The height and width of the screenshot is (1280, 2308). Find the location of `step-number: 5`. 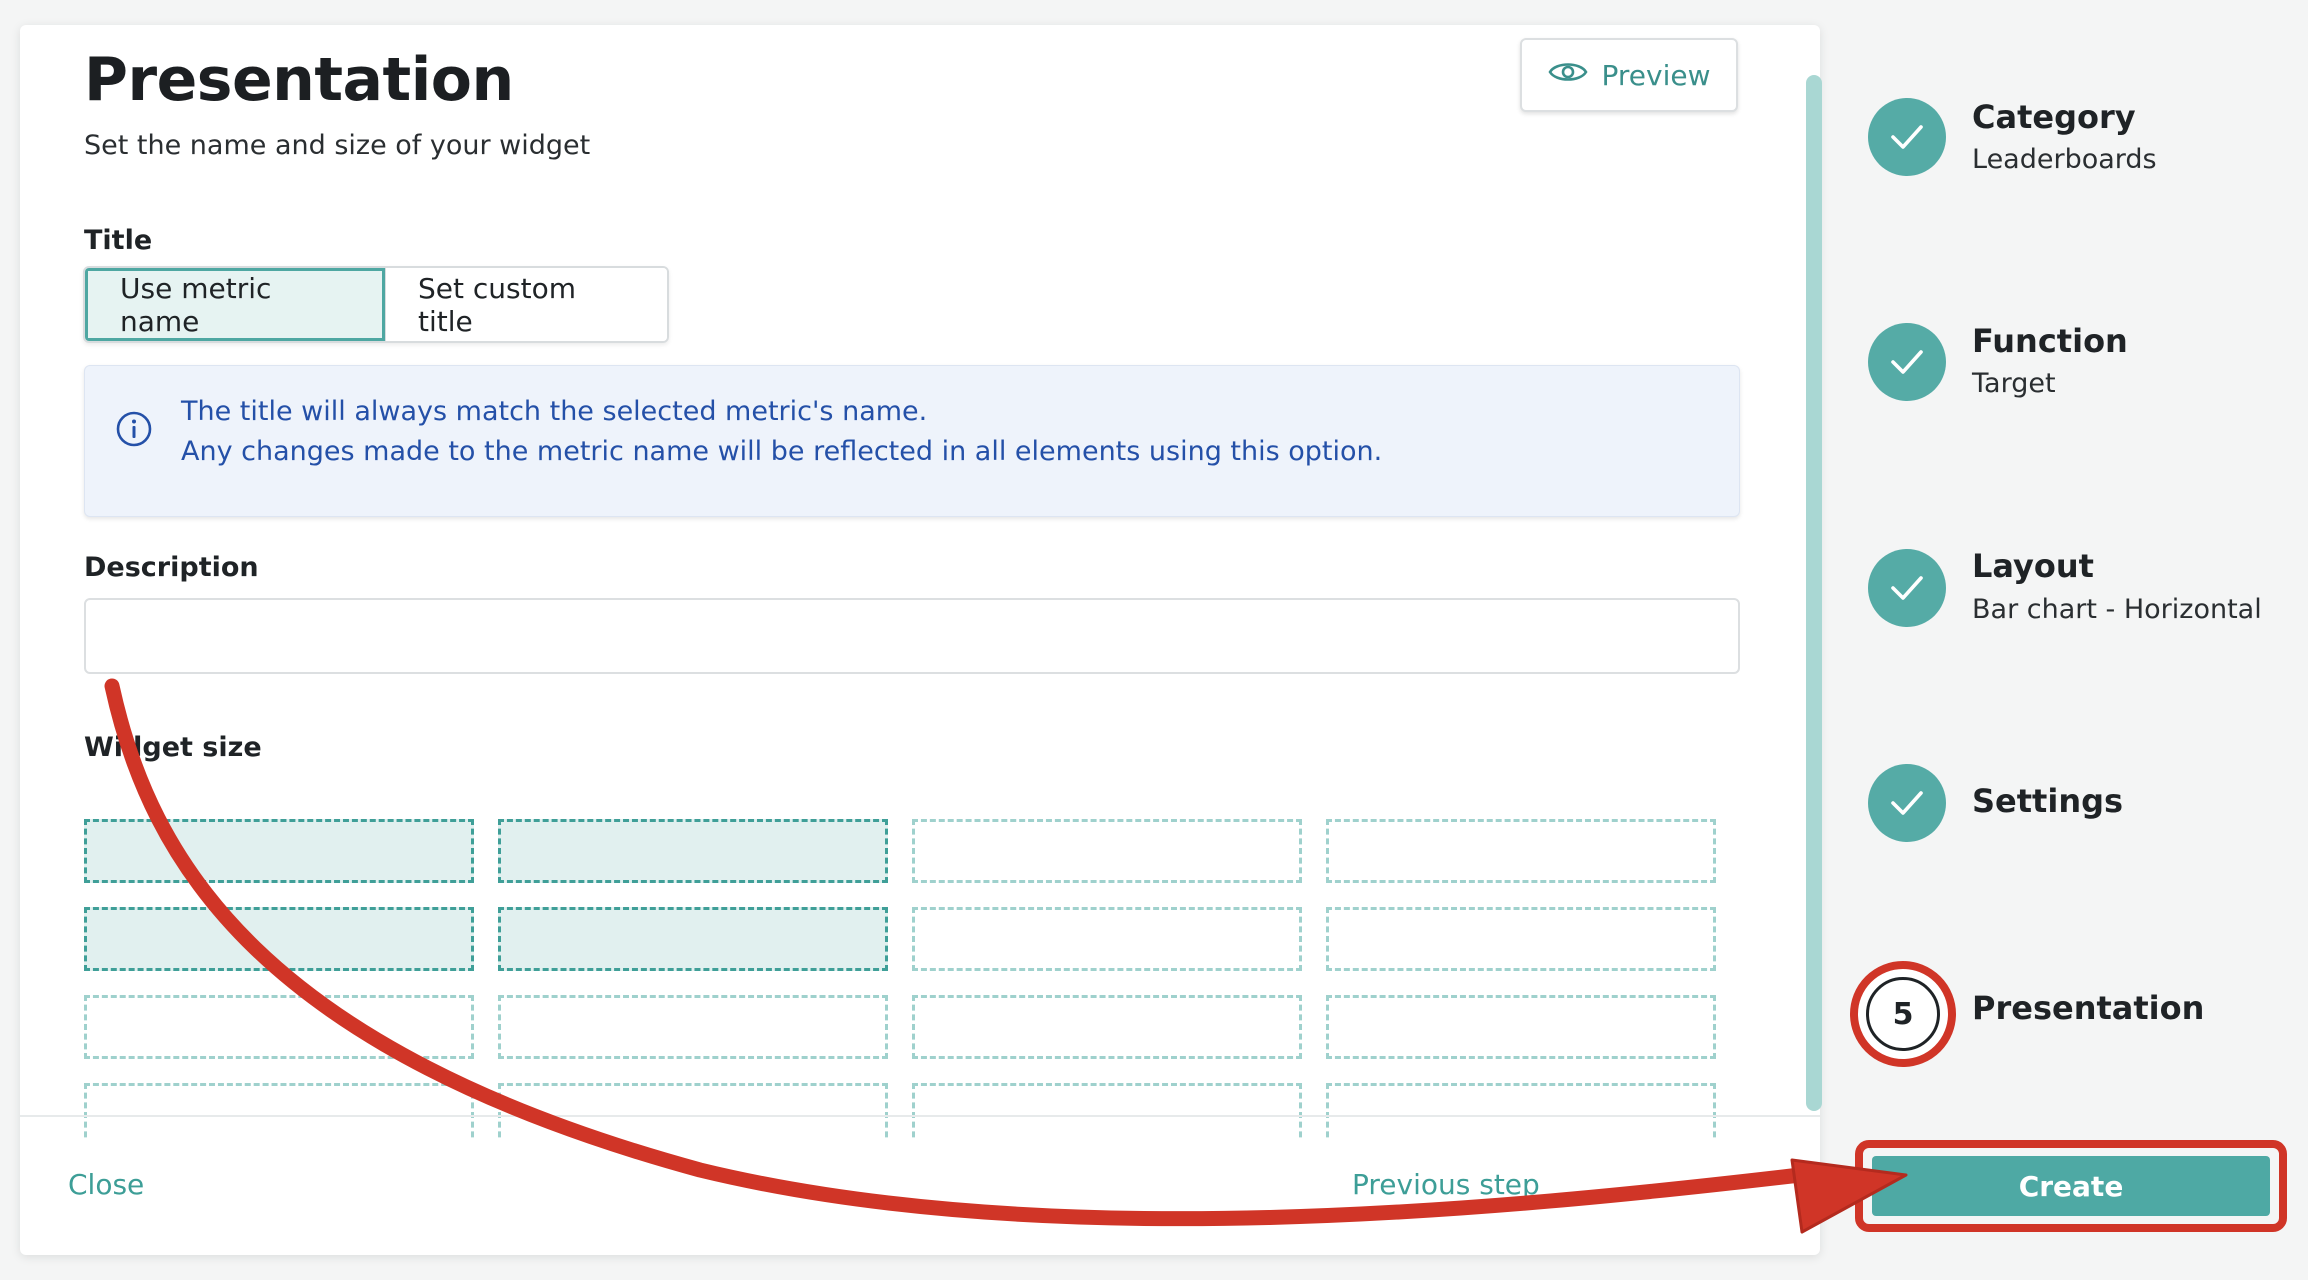

step-number: 5 is located at coordinates (1903, 1014).